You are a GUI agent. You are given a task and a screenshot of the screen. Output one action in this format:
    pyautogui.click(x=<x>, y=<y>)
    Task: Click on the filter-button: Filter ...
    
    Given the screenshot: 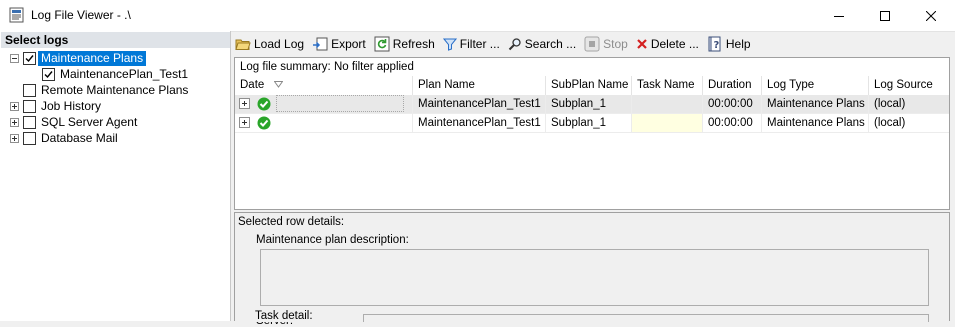 What is the action you would take?
    pyautogui.click(x=471, y=44)
    